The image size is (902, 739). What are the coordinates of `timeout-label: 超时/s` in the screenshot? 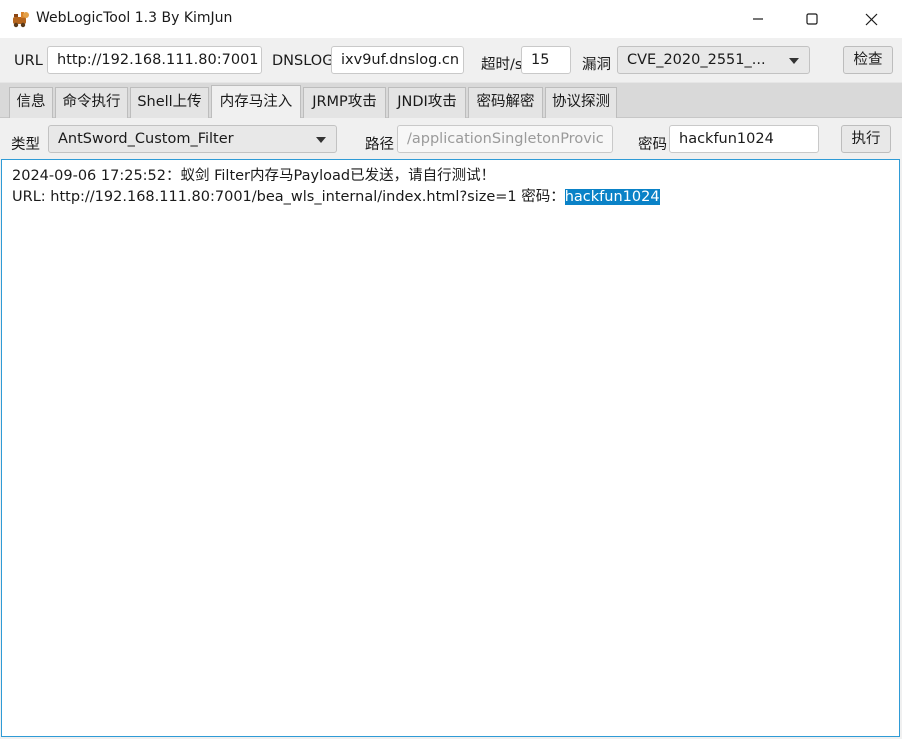 It's located at (501, 65).